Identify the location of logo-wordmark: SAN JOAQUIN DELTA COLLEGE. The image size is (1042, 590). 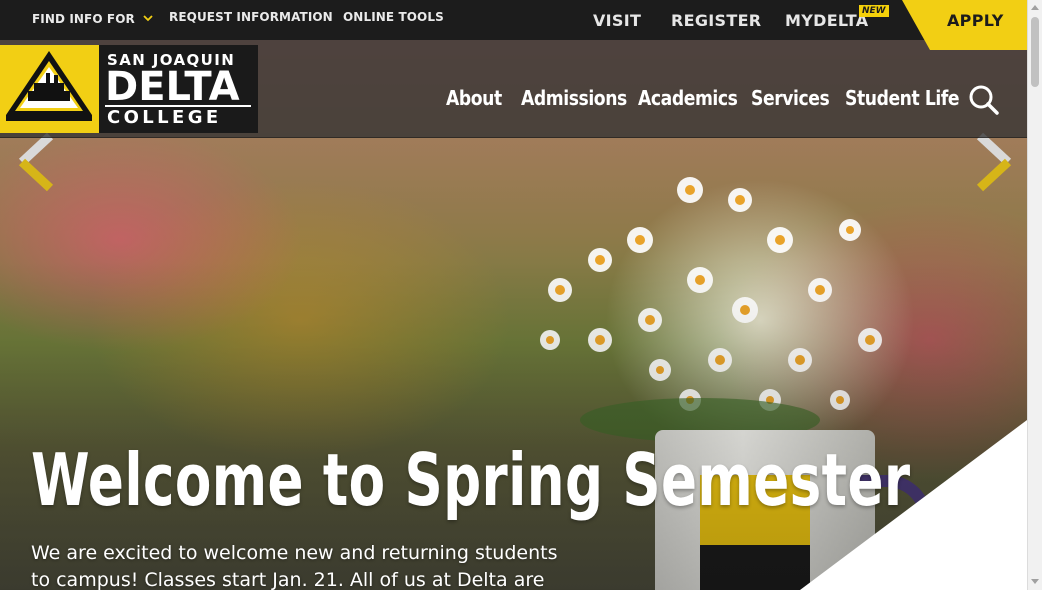
(178, 89).